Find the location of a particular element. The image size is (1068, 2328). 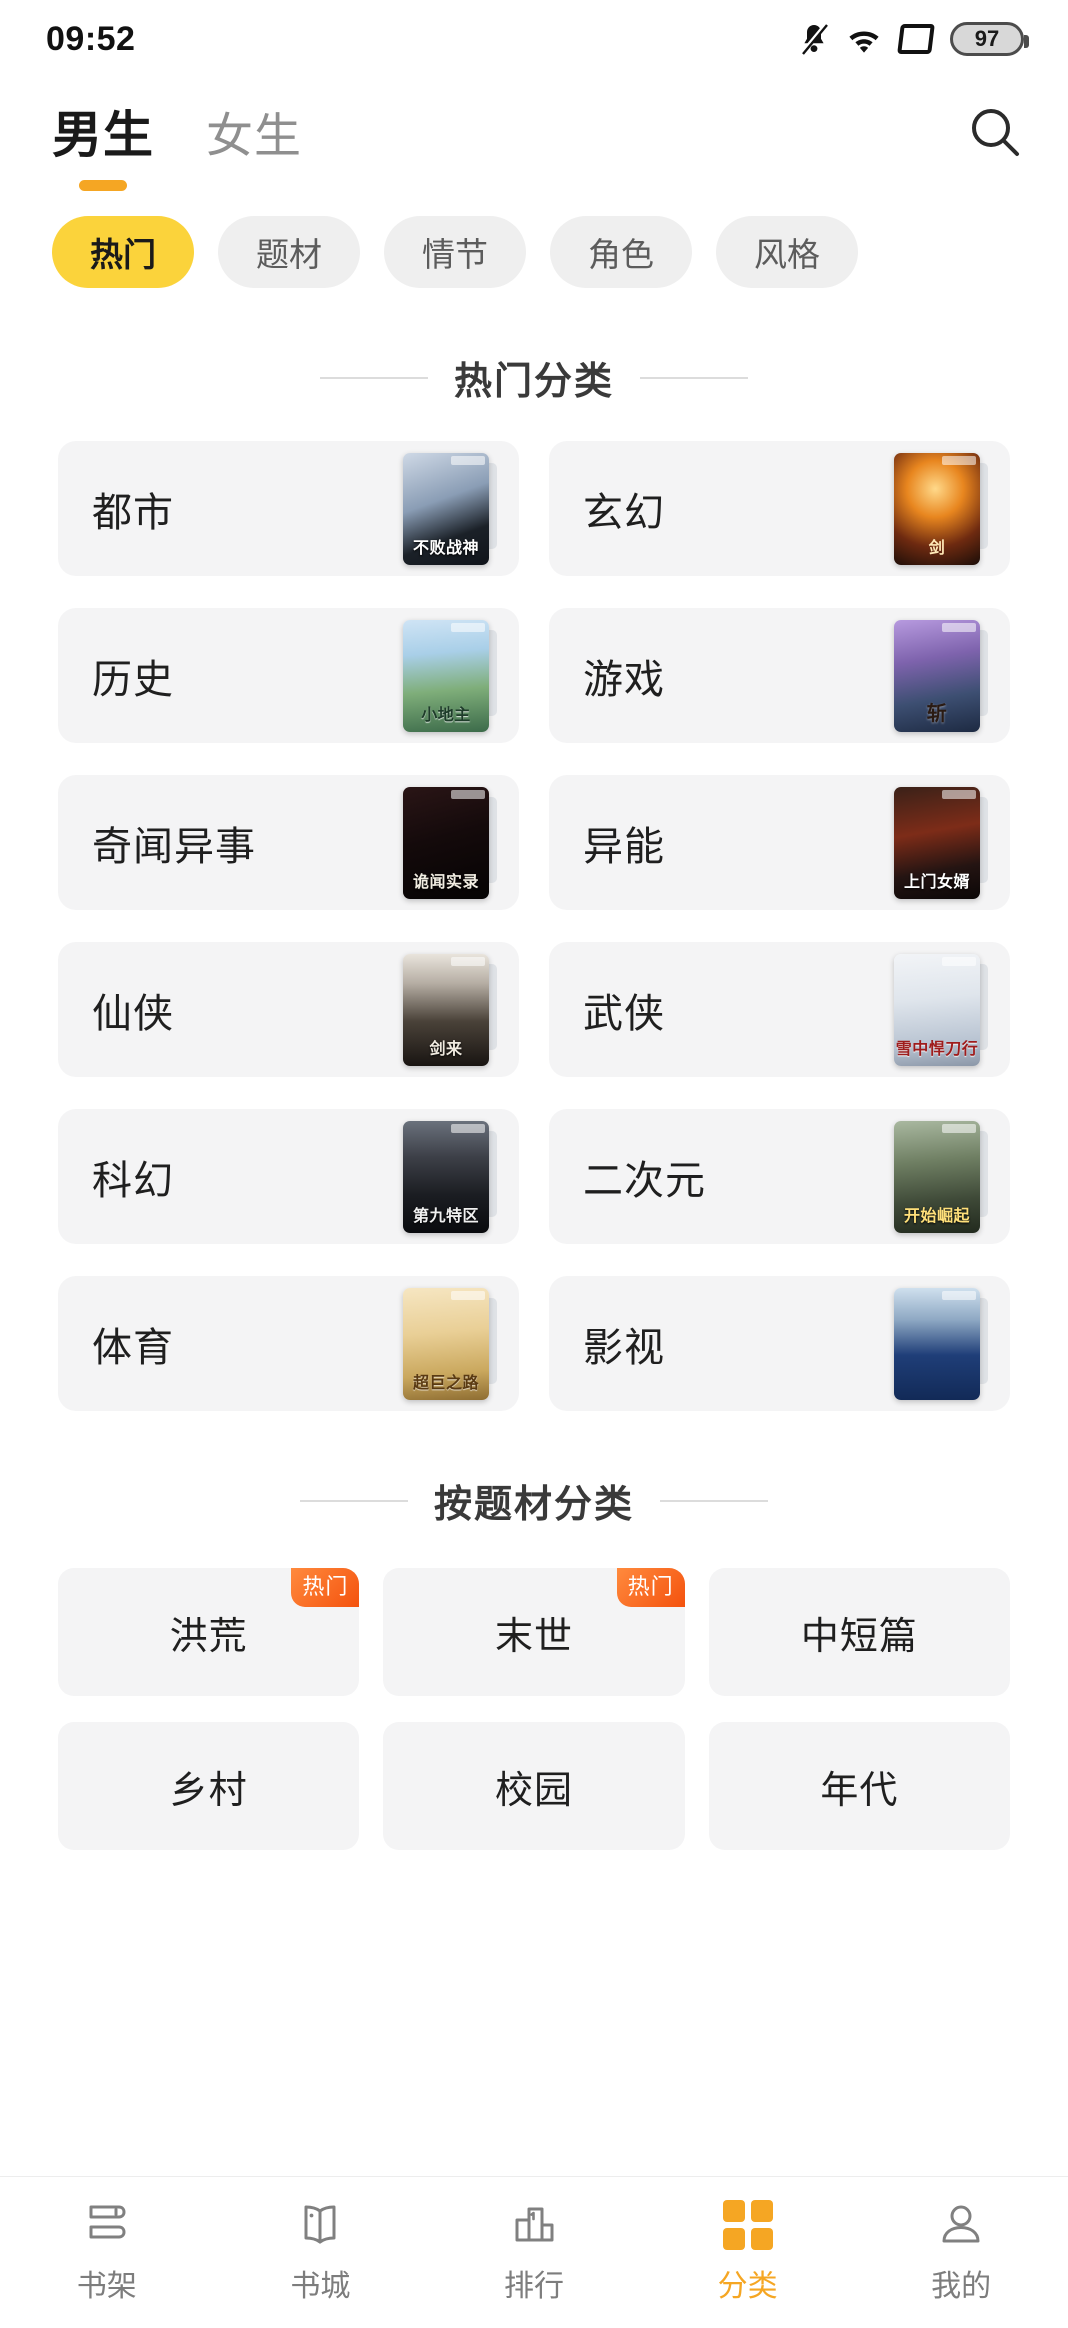

category-card: 游戏斩 is located at coordinates (779, 675).